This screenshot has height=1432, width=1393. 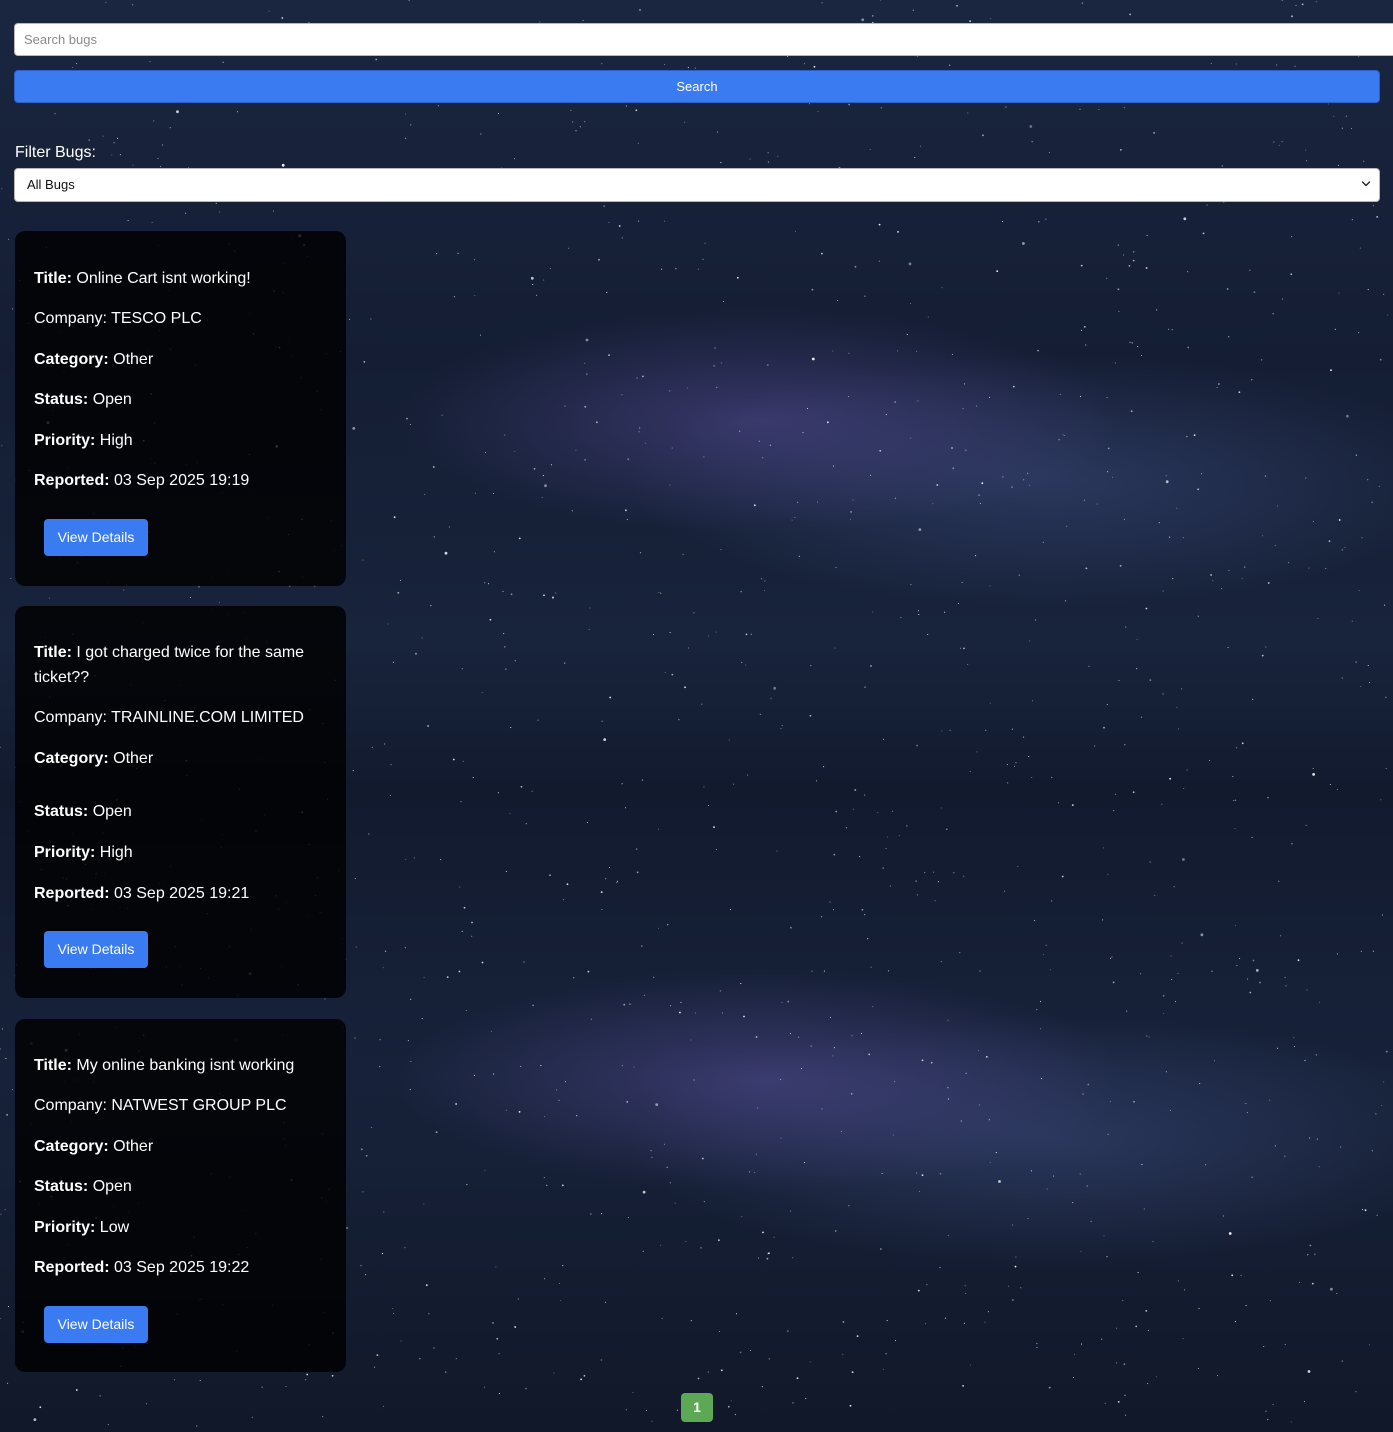 I want to click on bug-company-row: Company: TESCO PLC, so click(x=179, y=318).